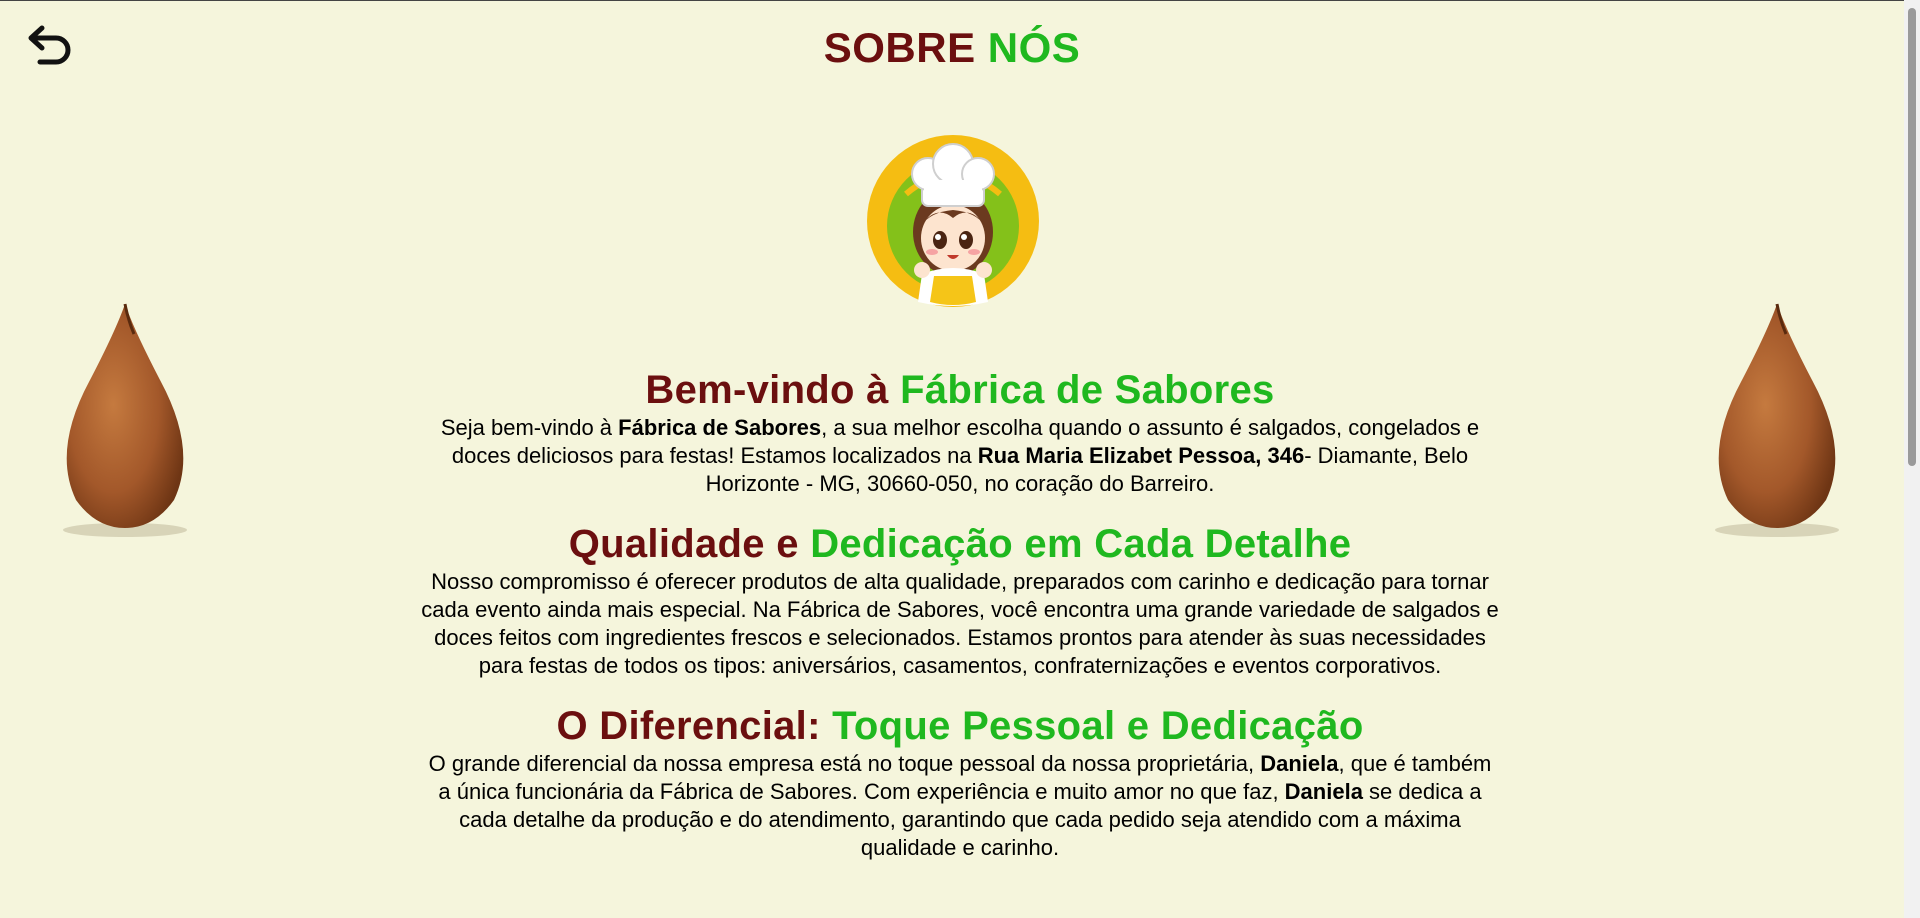 This screenshot has width=1920, height=918. Describe the element at coordinates (1087, 390) in the screenshot. I see `heading-part2: Fábrica de Sabores` at that location.